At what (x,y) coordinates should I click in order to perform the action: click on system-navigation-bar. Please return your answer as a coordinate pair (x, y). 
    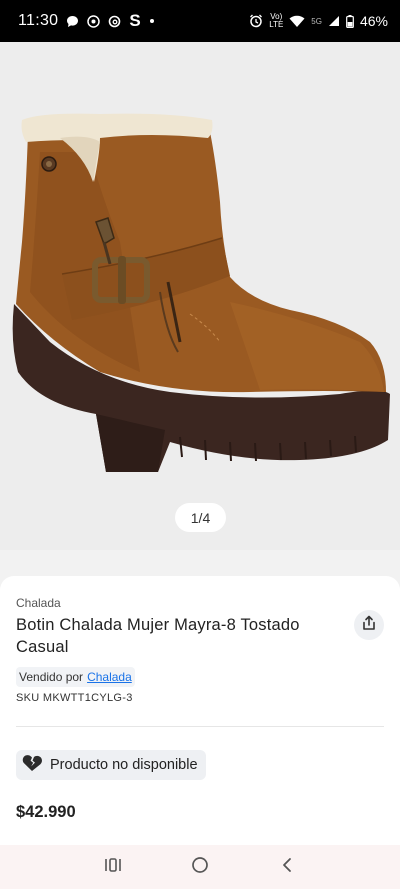
    Looking at the image, I should click on (200, 867).